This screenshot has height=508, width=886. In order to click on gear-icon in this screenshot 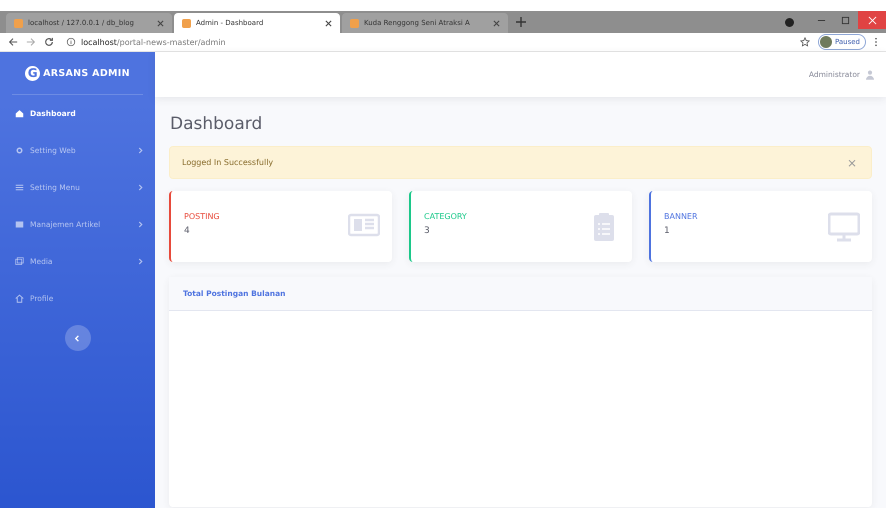, I will do `click(19, 150)`.